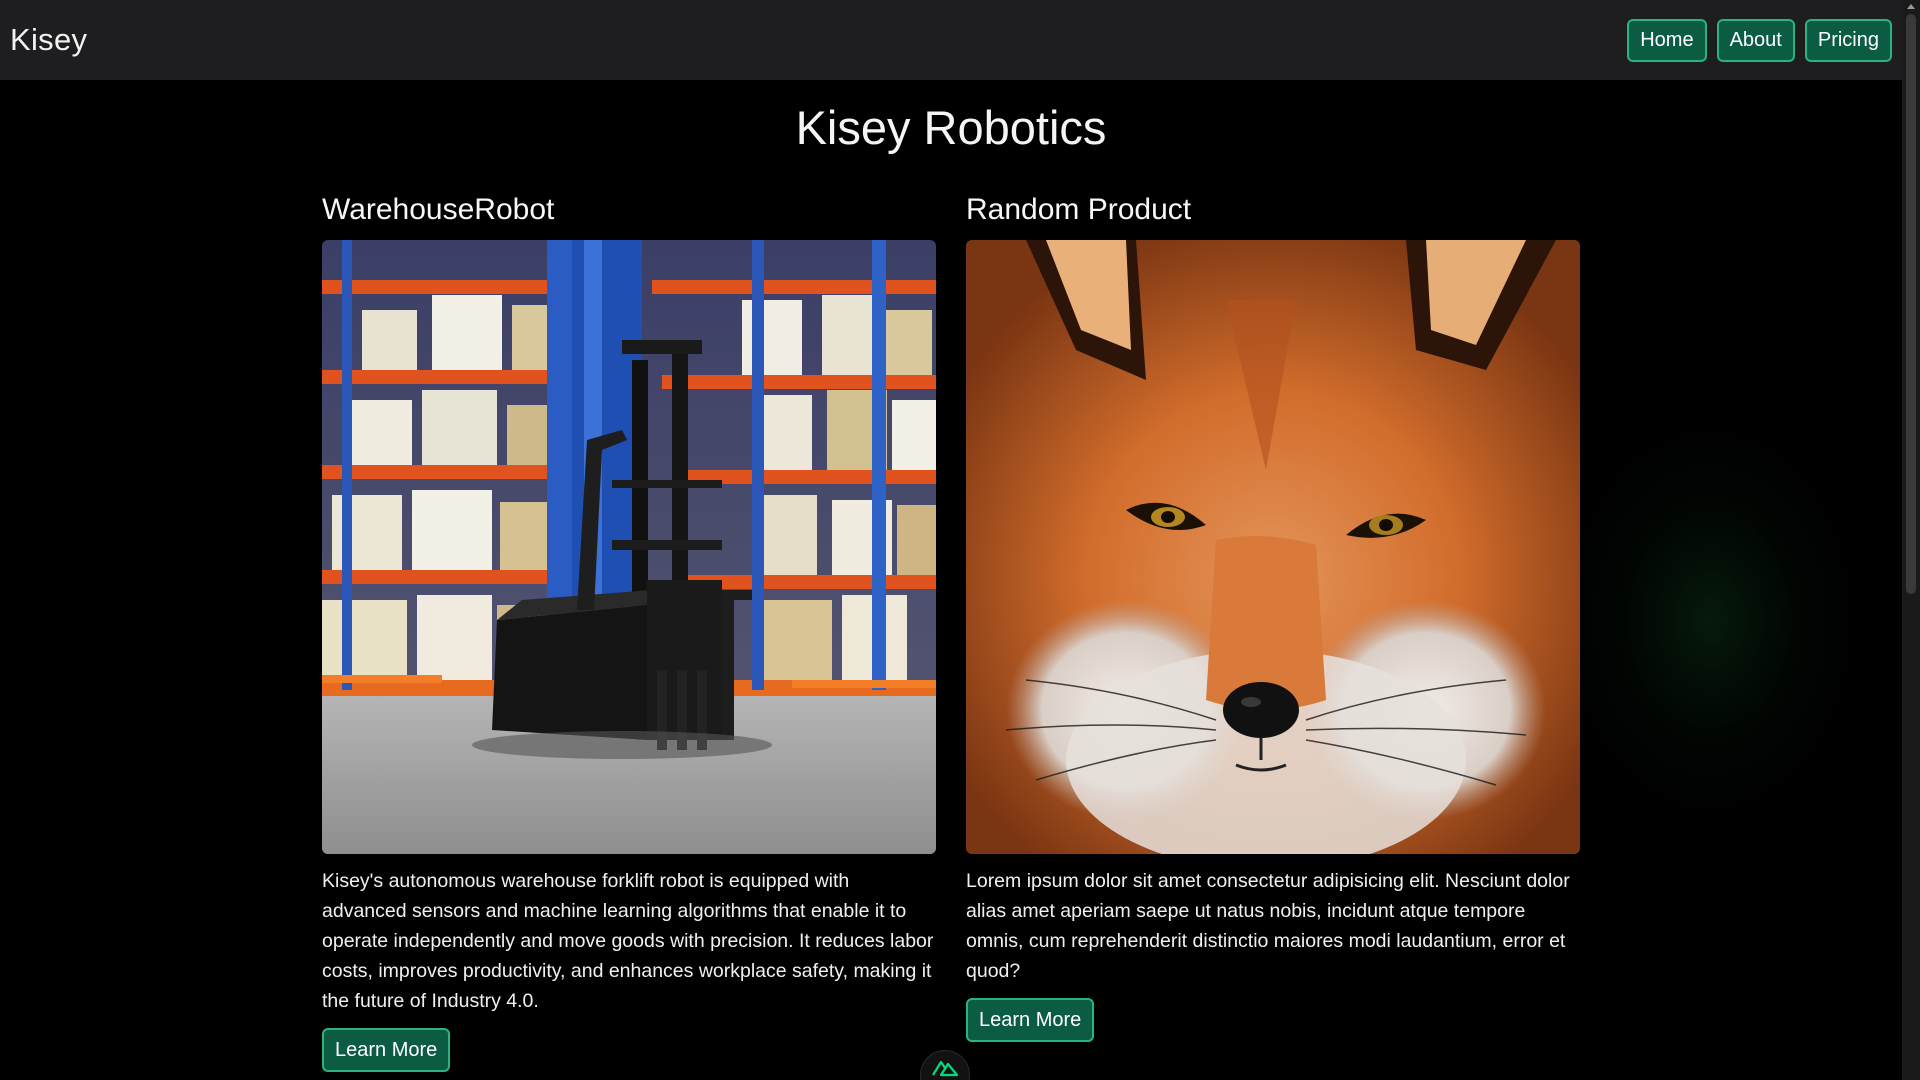 The image size is (1920, 1080). I want to click on scroll-up-arrow-icon, so click(1911, 6).